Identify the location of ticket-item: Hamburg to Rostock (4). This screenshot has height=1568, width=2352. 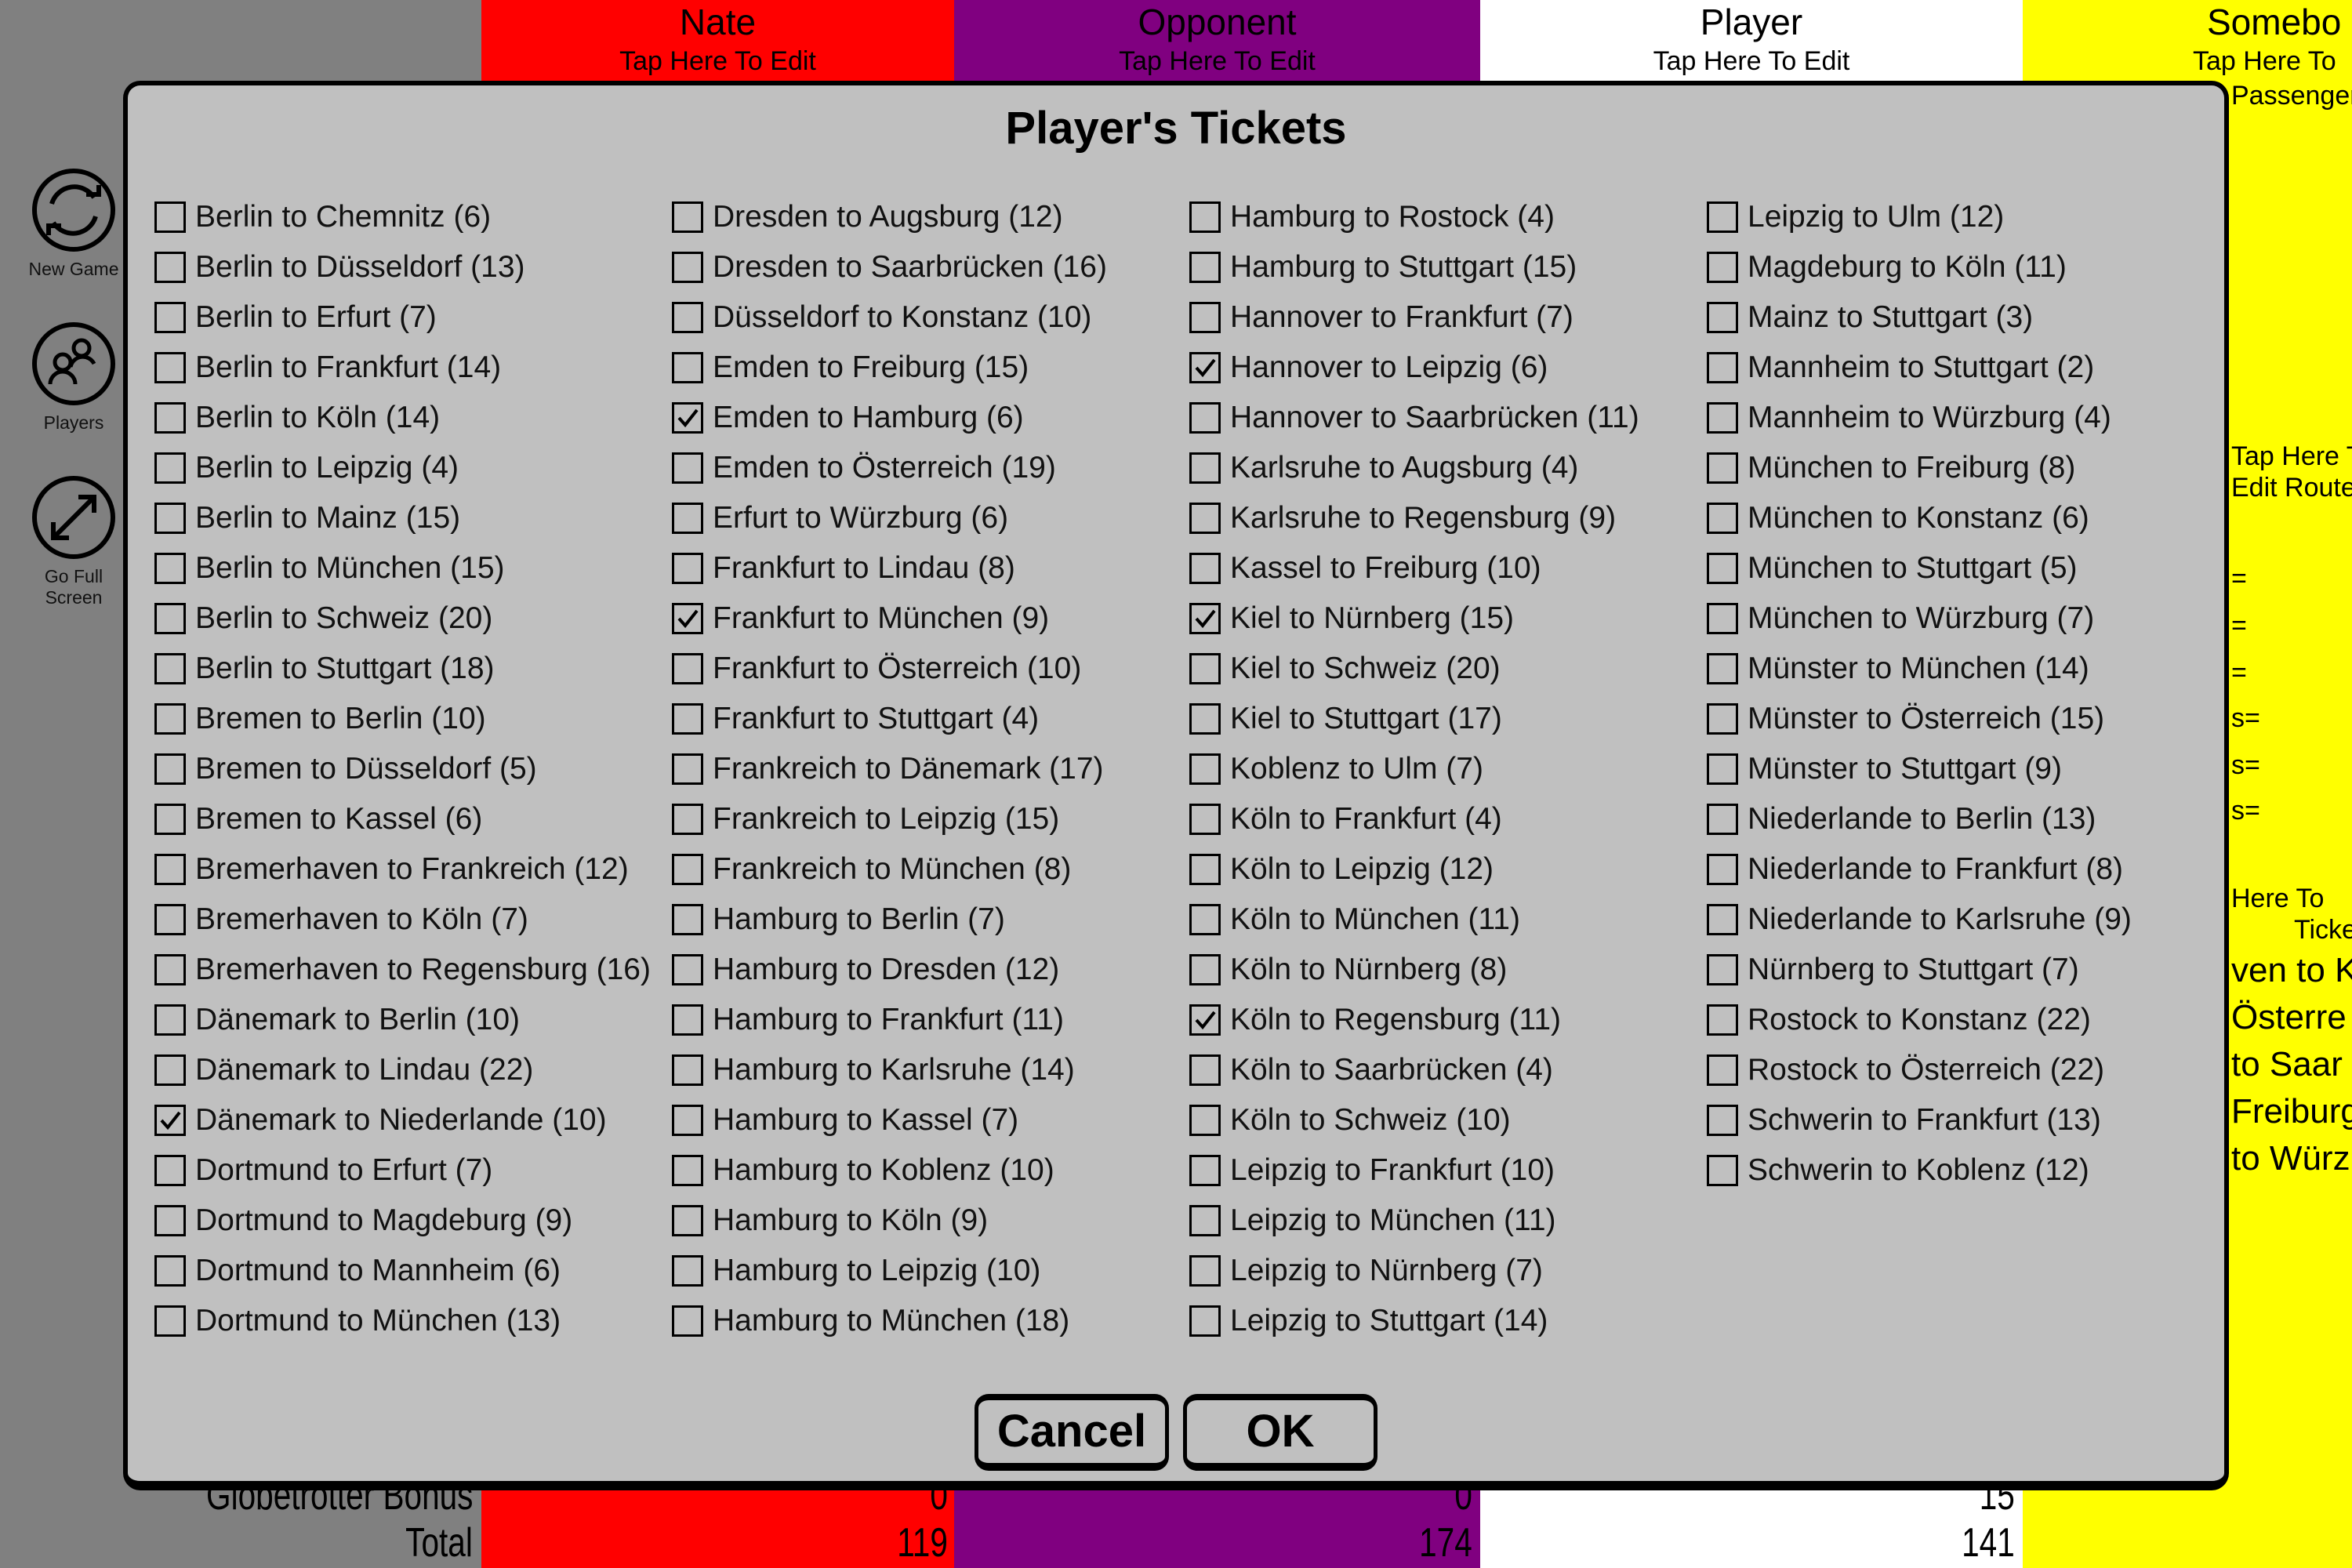
(1372, 218).